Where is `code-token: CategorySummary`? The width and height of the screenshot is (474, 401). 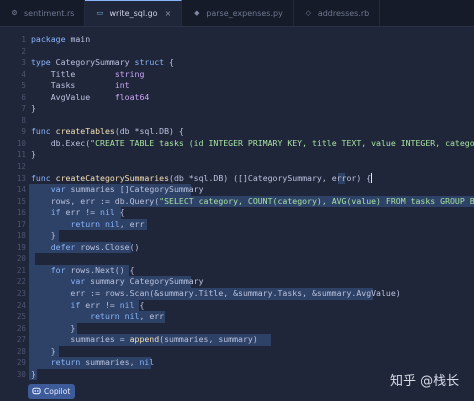 code-token: CategorySummary is located at coordinates (92, 62).